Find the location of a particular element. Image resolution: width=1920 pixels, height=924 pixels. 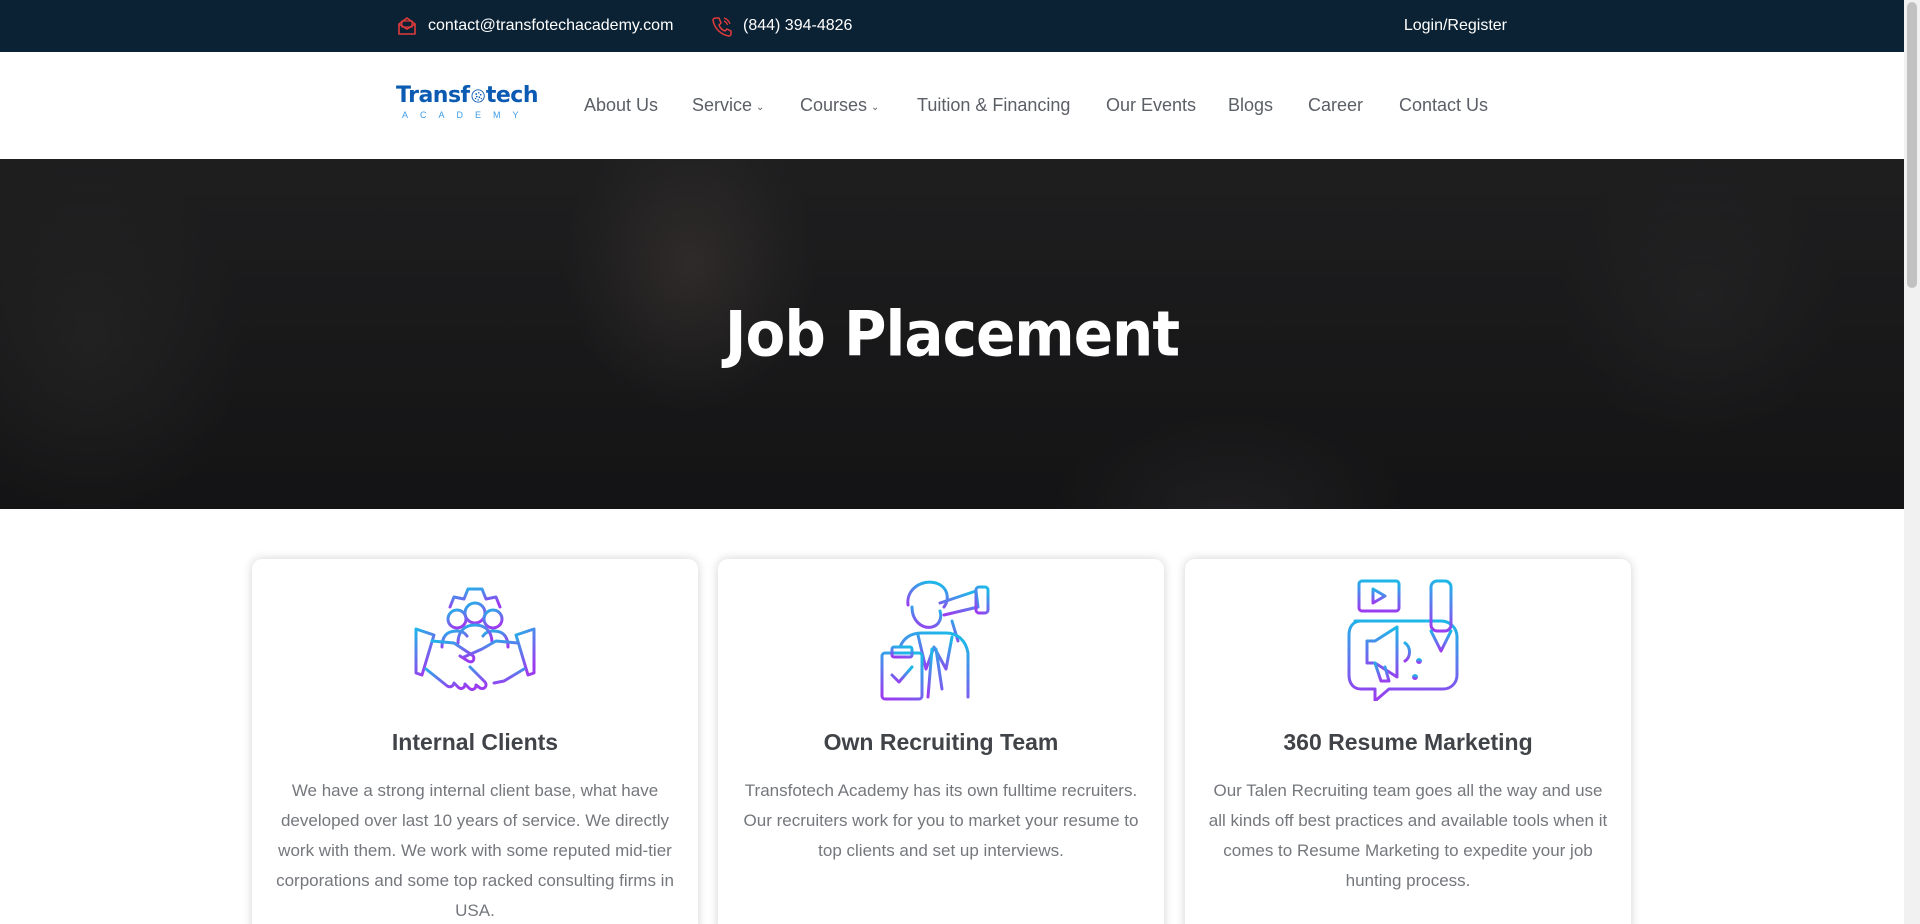

handshake-team-icon is located at coordinates (475, 639).